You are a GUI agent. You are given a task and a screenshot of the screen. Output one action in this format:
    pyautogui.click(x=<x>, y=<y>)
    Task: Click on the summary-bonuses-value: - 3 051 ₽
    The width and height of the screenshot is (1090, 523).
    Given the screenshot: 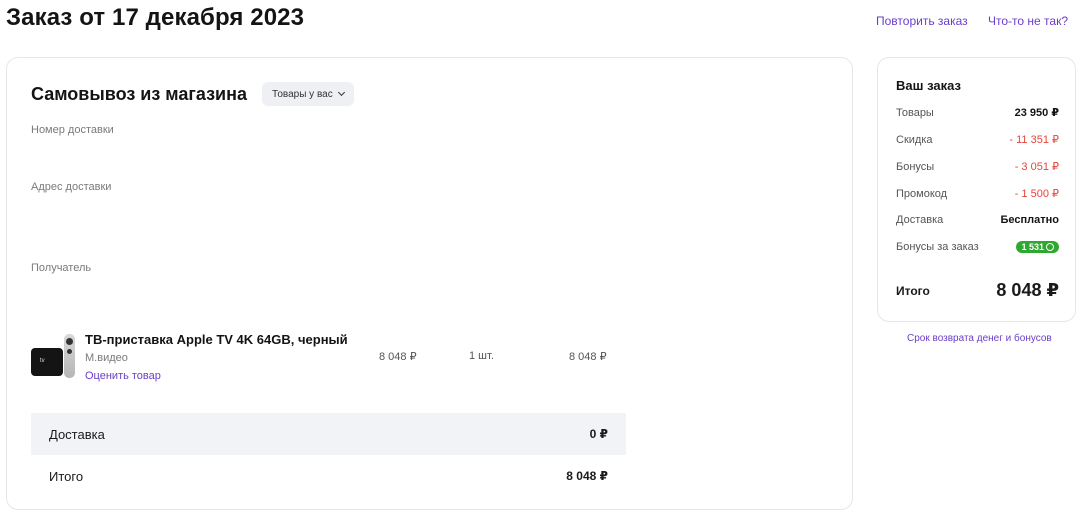 What is the action you would take?
    pyautogui.click(x=1036, y=167)
    